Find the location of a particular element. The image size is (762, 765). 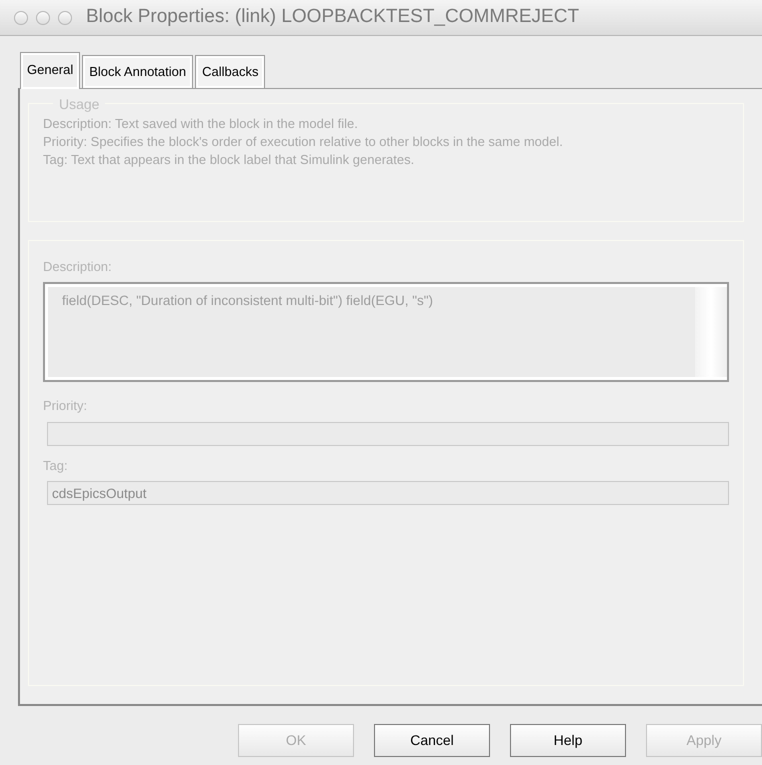

dialog-button: Help is located at coordinates (568, 740).